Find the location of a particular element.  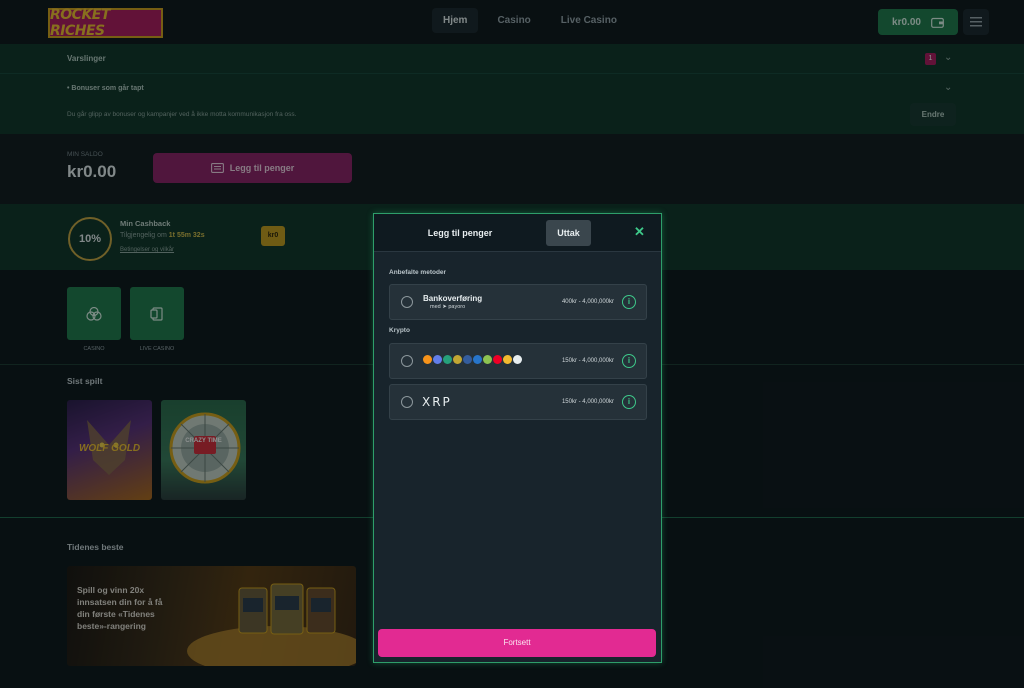

method-range: 400kr - 4,000,000kr is located at coordinates (587, 302).